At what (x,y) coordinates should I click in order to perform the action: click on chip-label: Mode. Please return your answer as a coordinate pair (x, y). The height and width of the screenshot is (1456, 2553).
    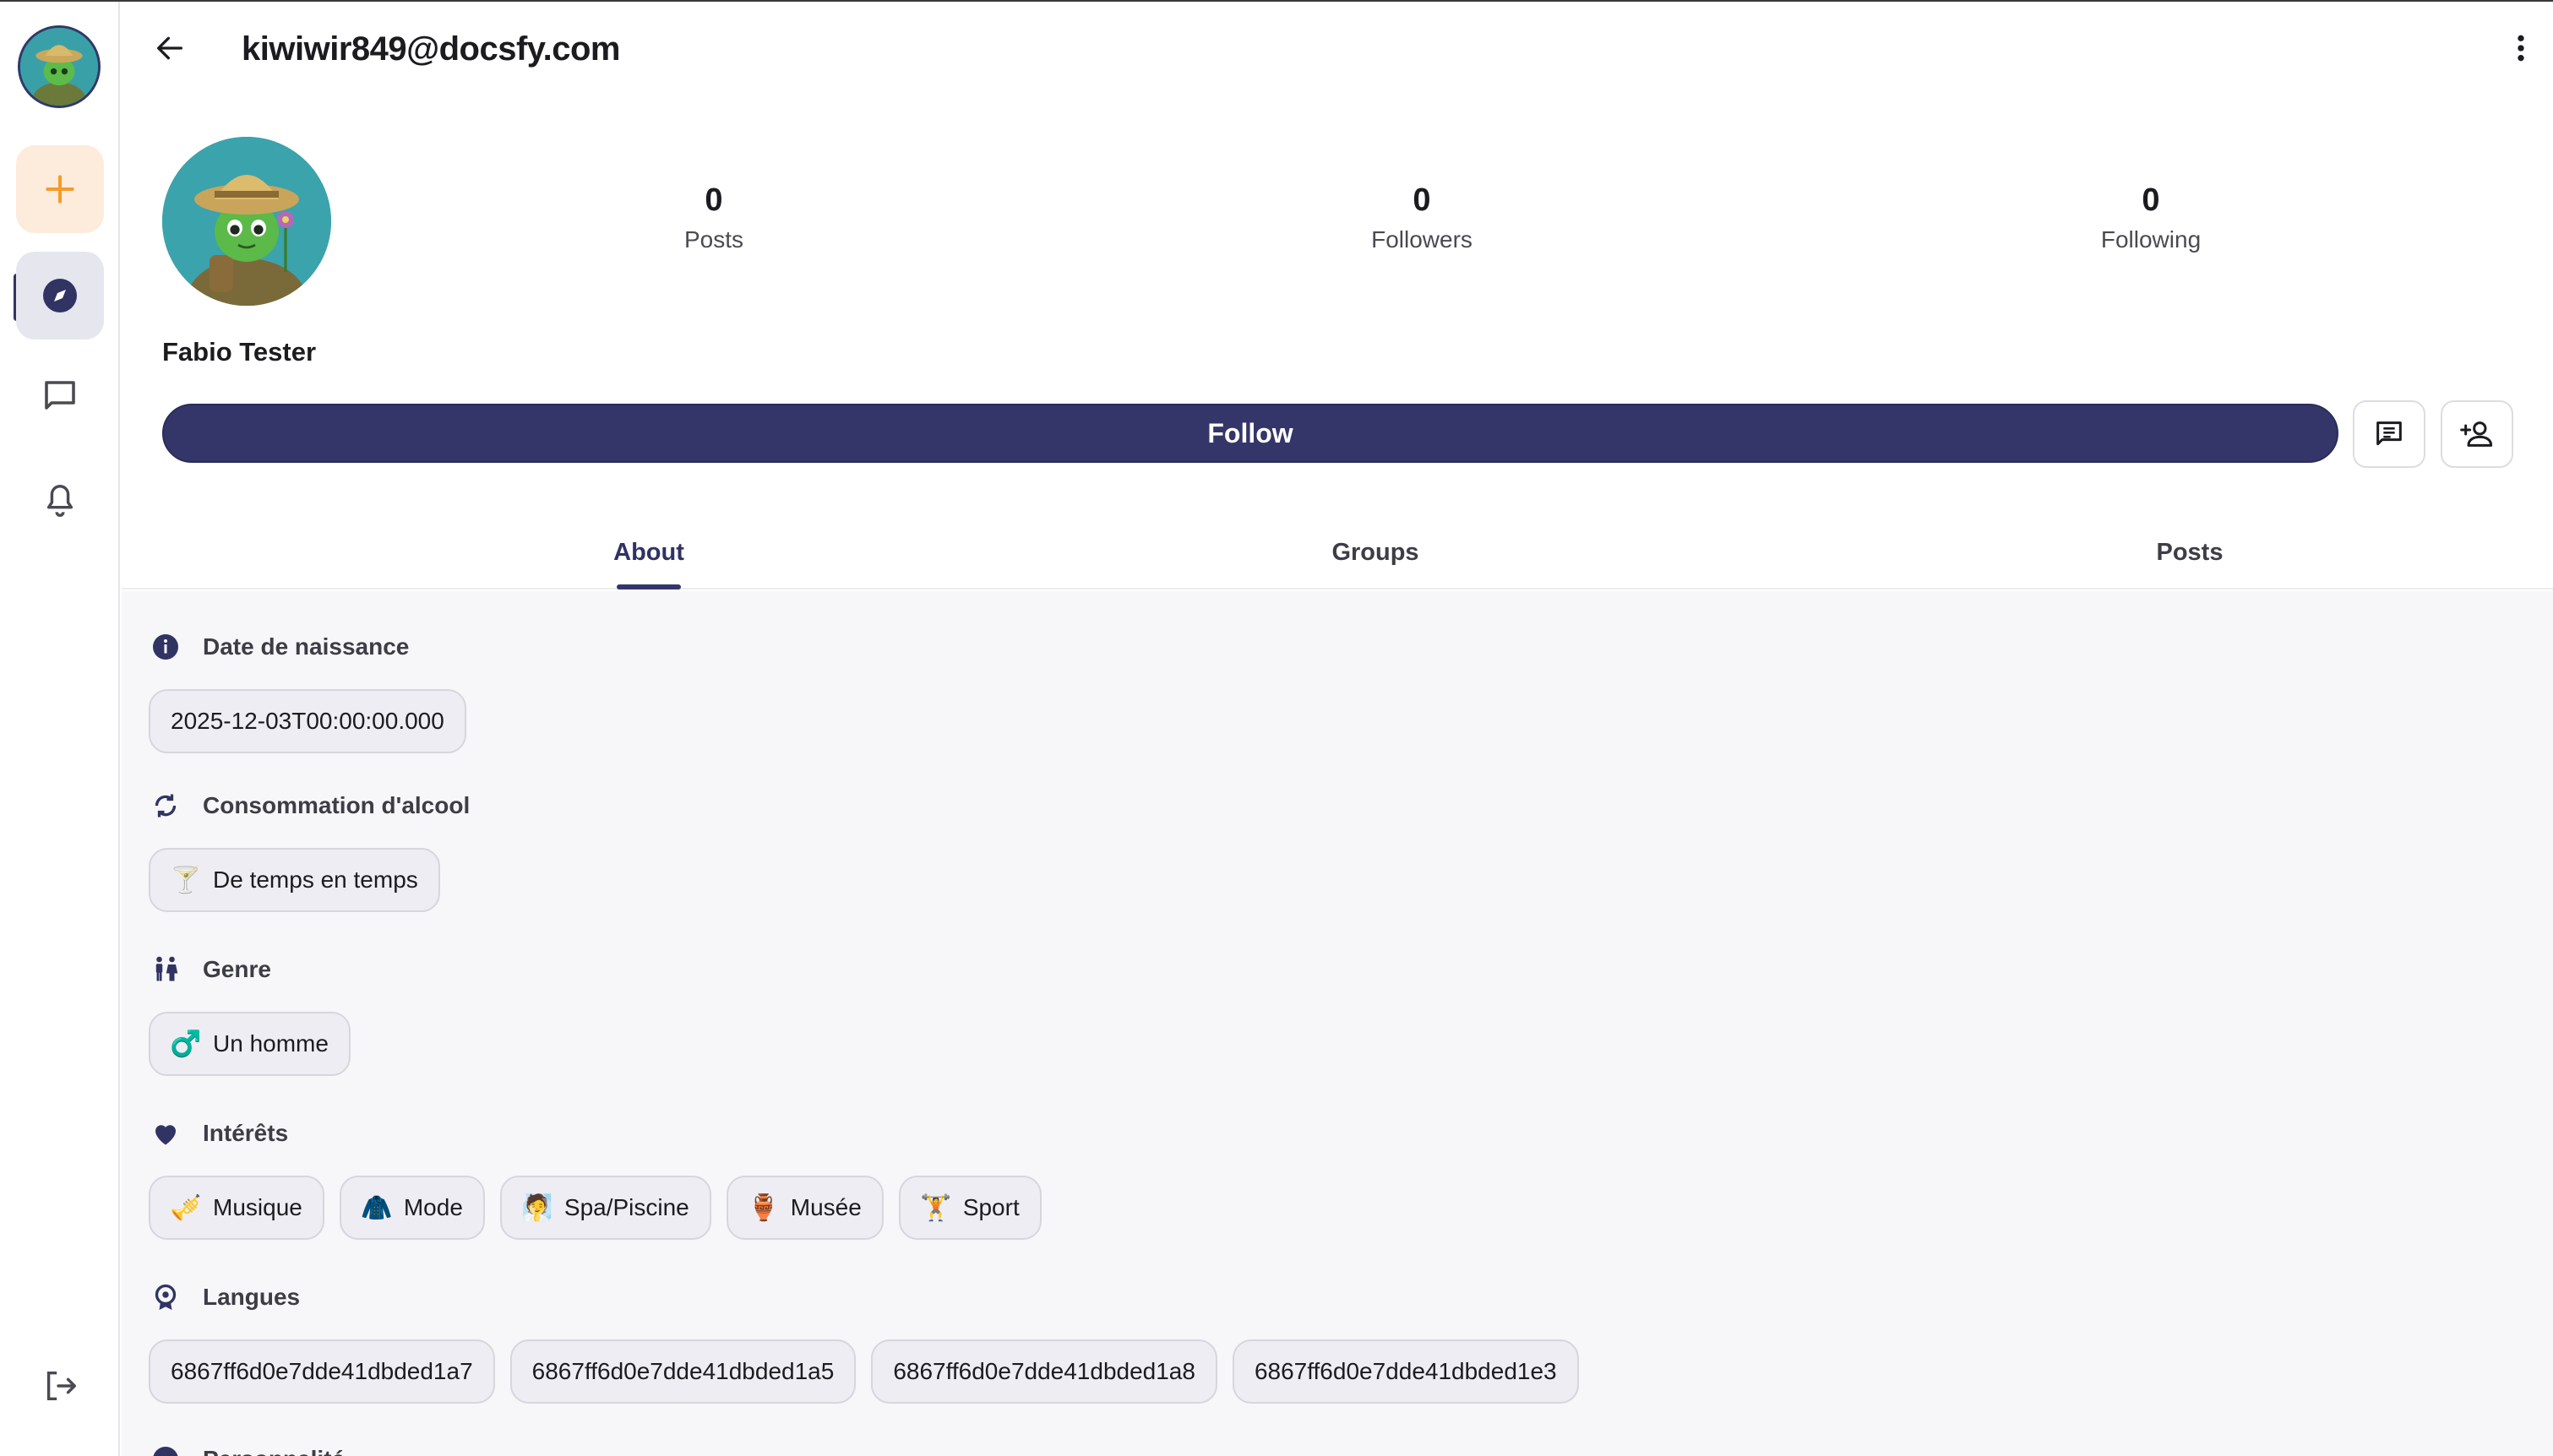
    Looking at the image, I should click on (433, 1207).